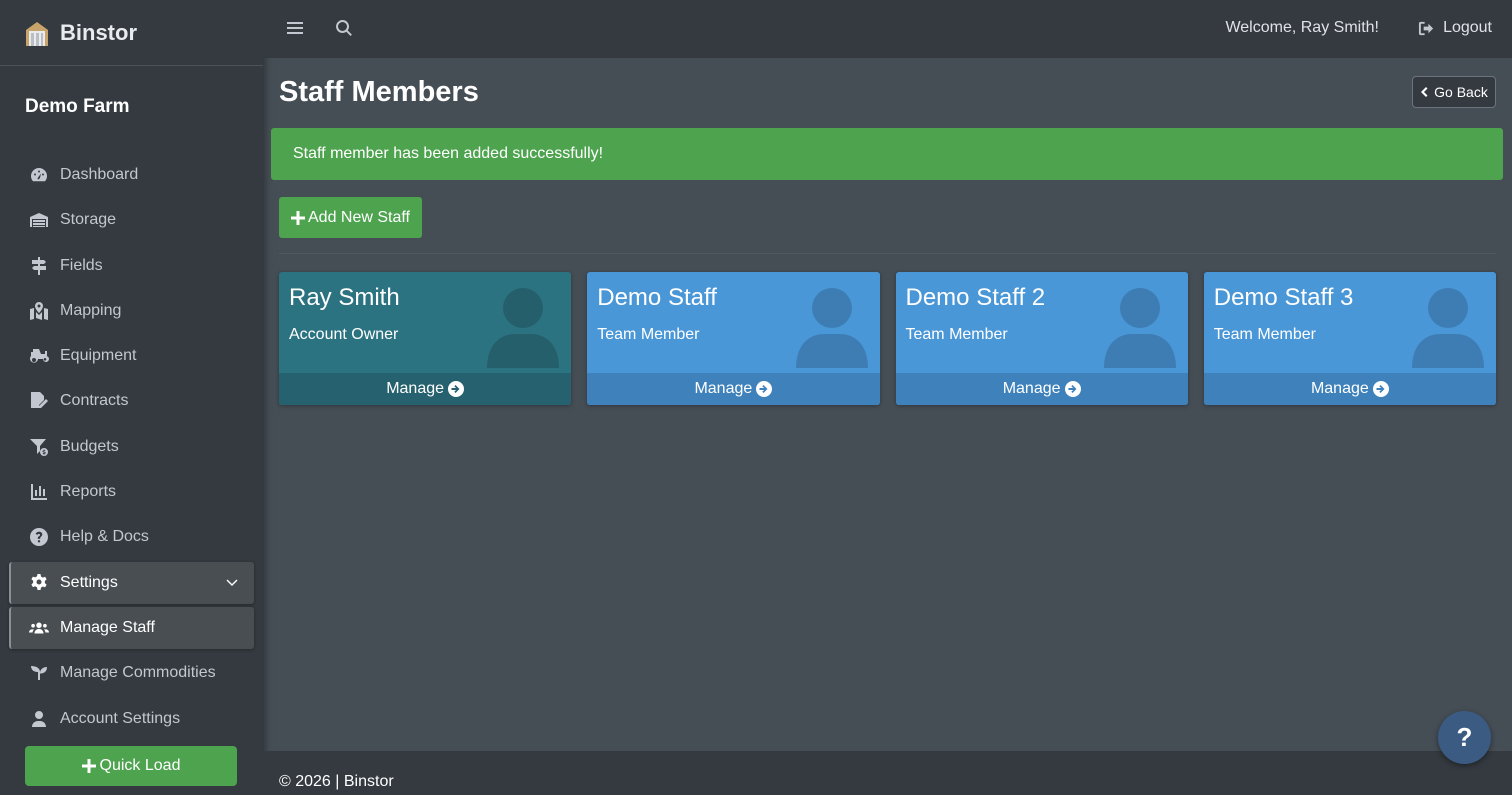 The image size is (1512, 795). Describe the element at coordinates (120, 718) in the screenshot. I see `sidebar-item-label: Account Settings` at that location.